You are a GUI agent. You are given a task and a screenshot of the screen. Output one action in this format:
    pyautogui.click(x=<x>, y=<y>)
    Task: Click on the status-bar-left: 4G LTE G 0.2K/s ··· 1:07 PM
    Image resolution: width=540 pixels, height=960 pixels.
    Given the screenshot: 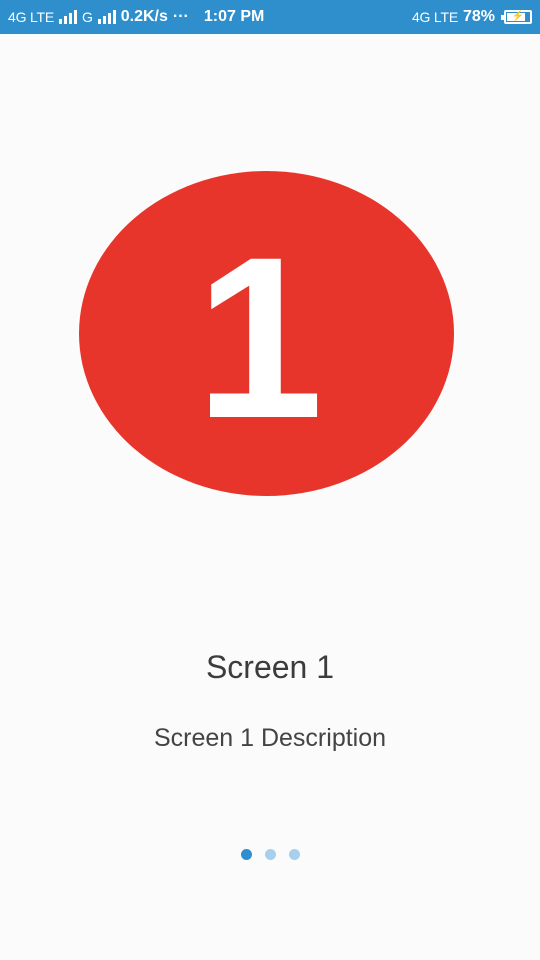 What is the action you would take?
    pyautogui.click(x=136, y=17)
    